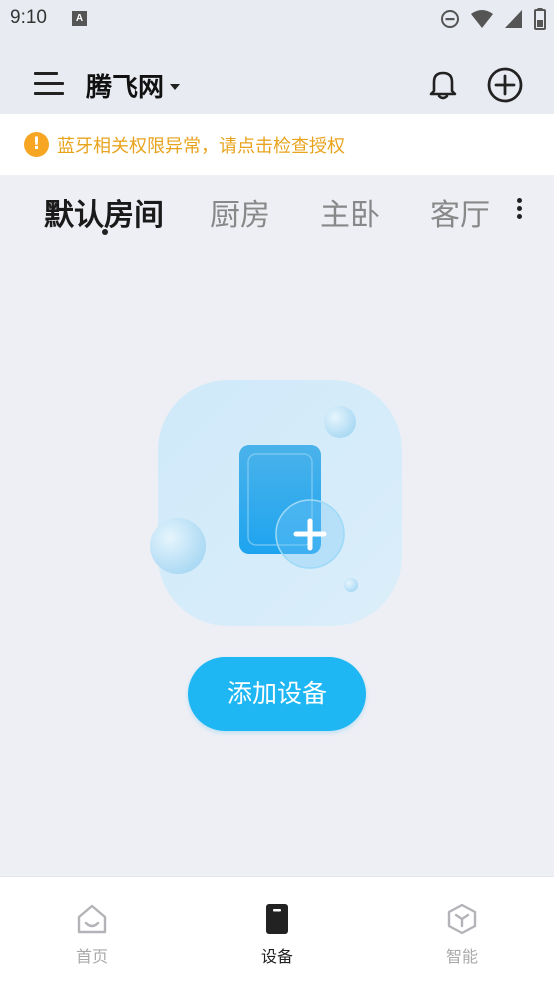  I want to click on add-circle-icon, so click(505, 85).